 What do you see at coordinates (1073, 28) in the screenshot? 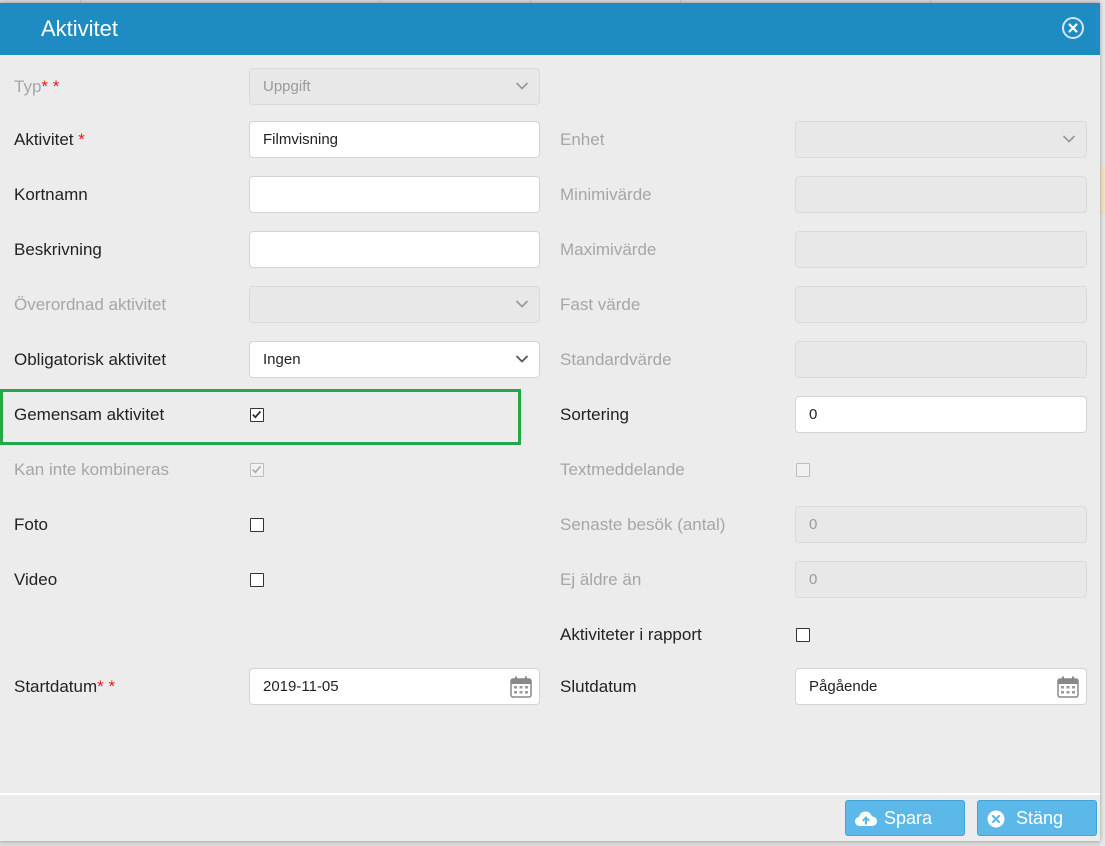
I see `close-icon` at bounding box center [1073, 28].